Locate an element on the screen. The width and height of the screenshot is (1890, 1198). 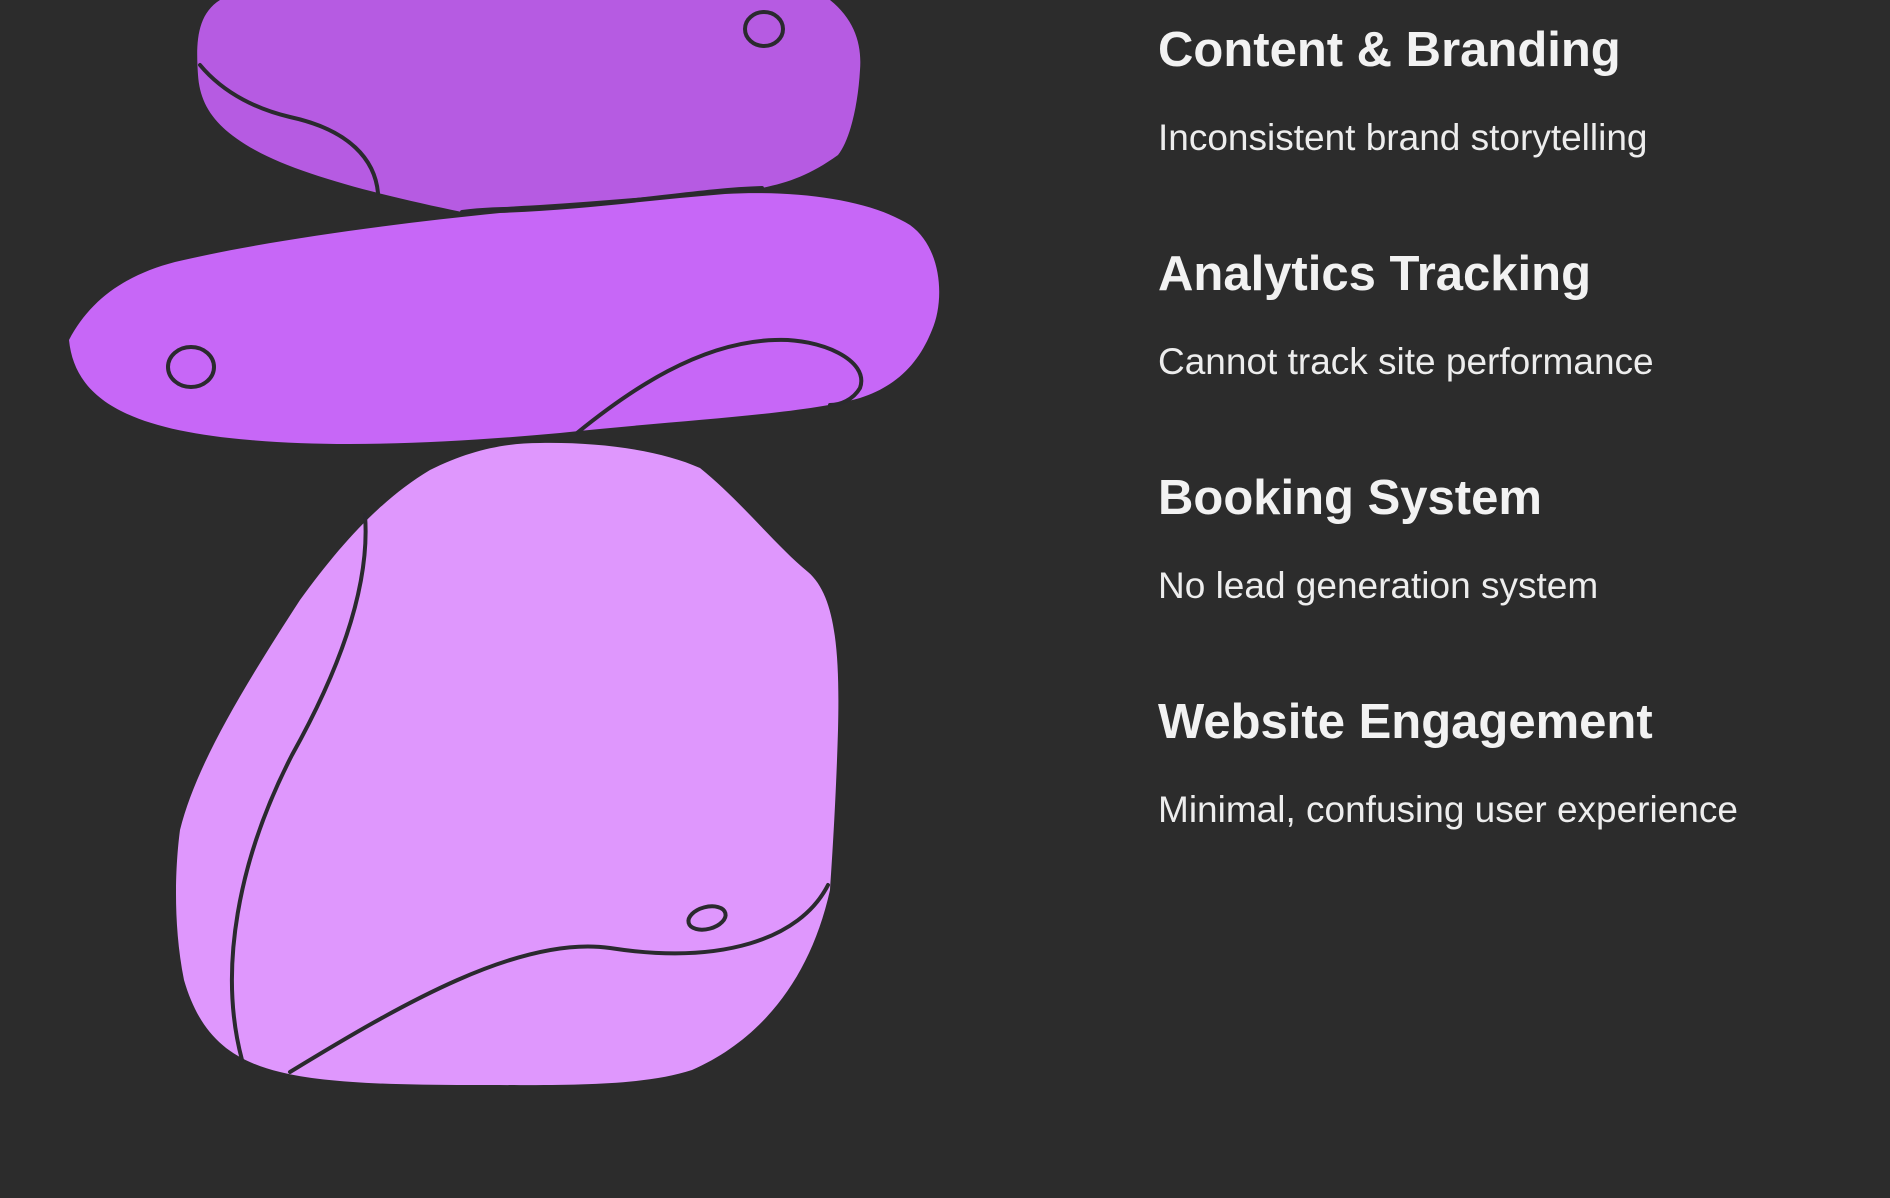
stone-top-body is located at coordinates (529, 106).